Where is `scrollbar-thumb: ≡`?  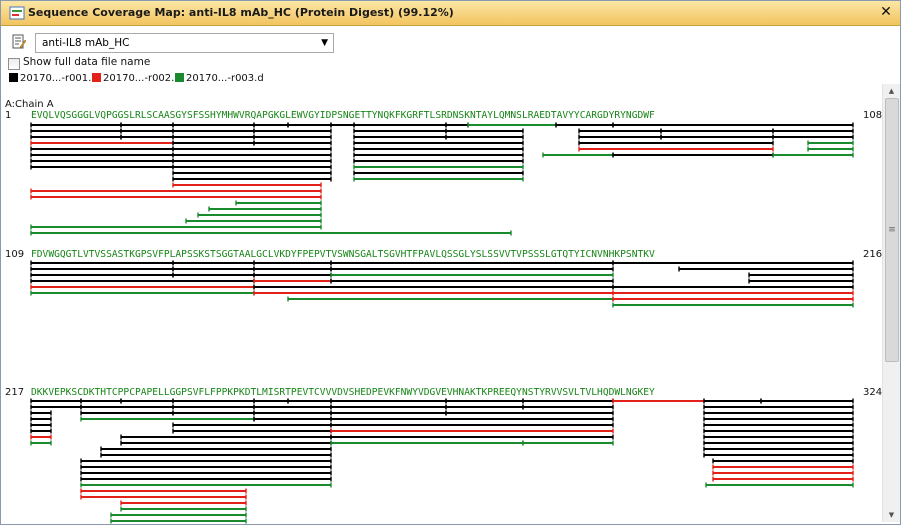
scrollbar-thumb: ≡ is located at coordinates (892, 230).